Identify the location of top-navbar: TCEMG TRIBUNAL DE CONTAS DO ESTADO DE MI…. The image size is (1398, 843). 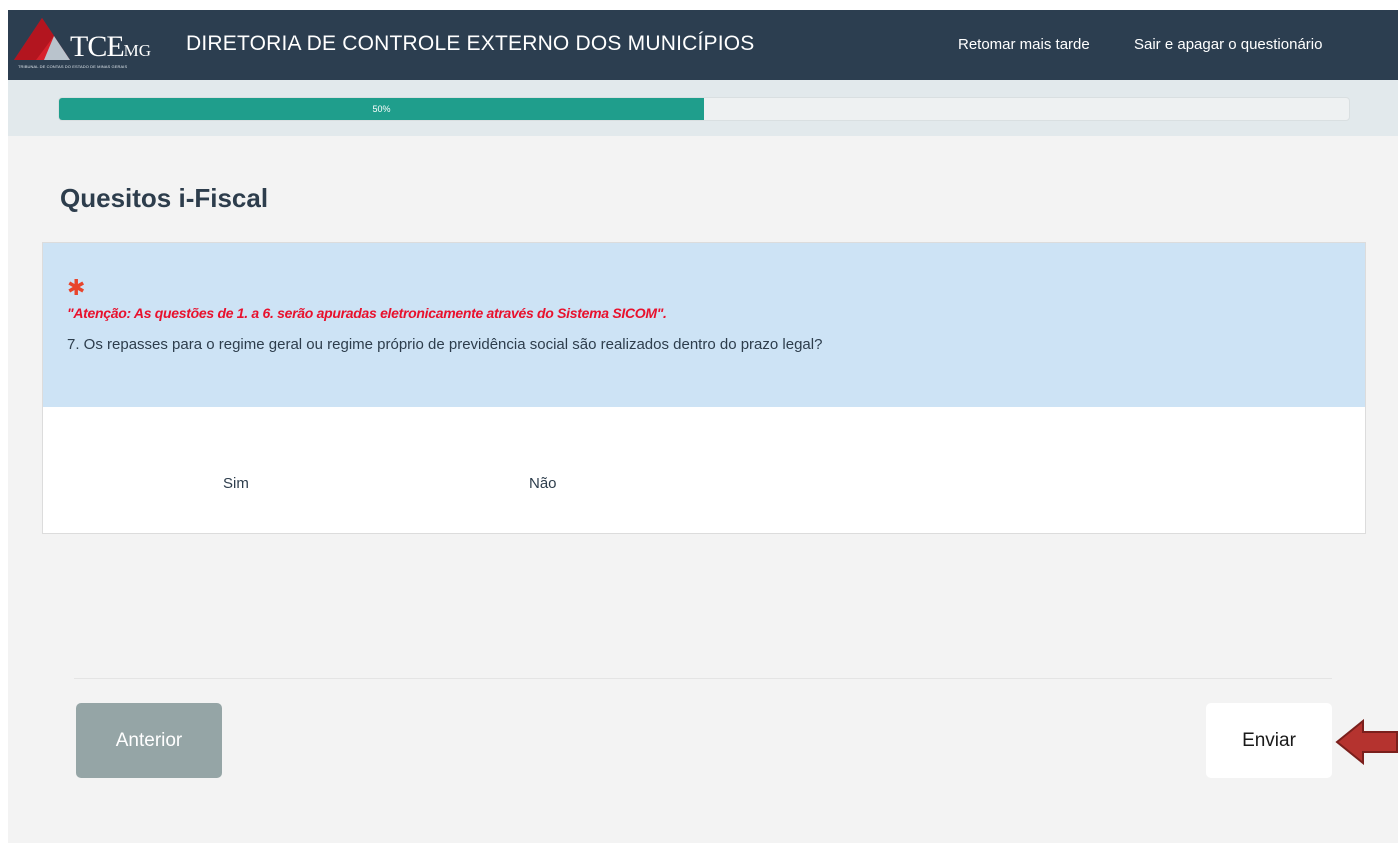
(703, 45).